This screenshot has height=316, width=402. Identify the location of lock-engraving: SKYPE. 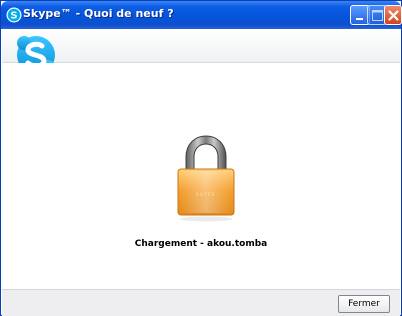
(206, 194).